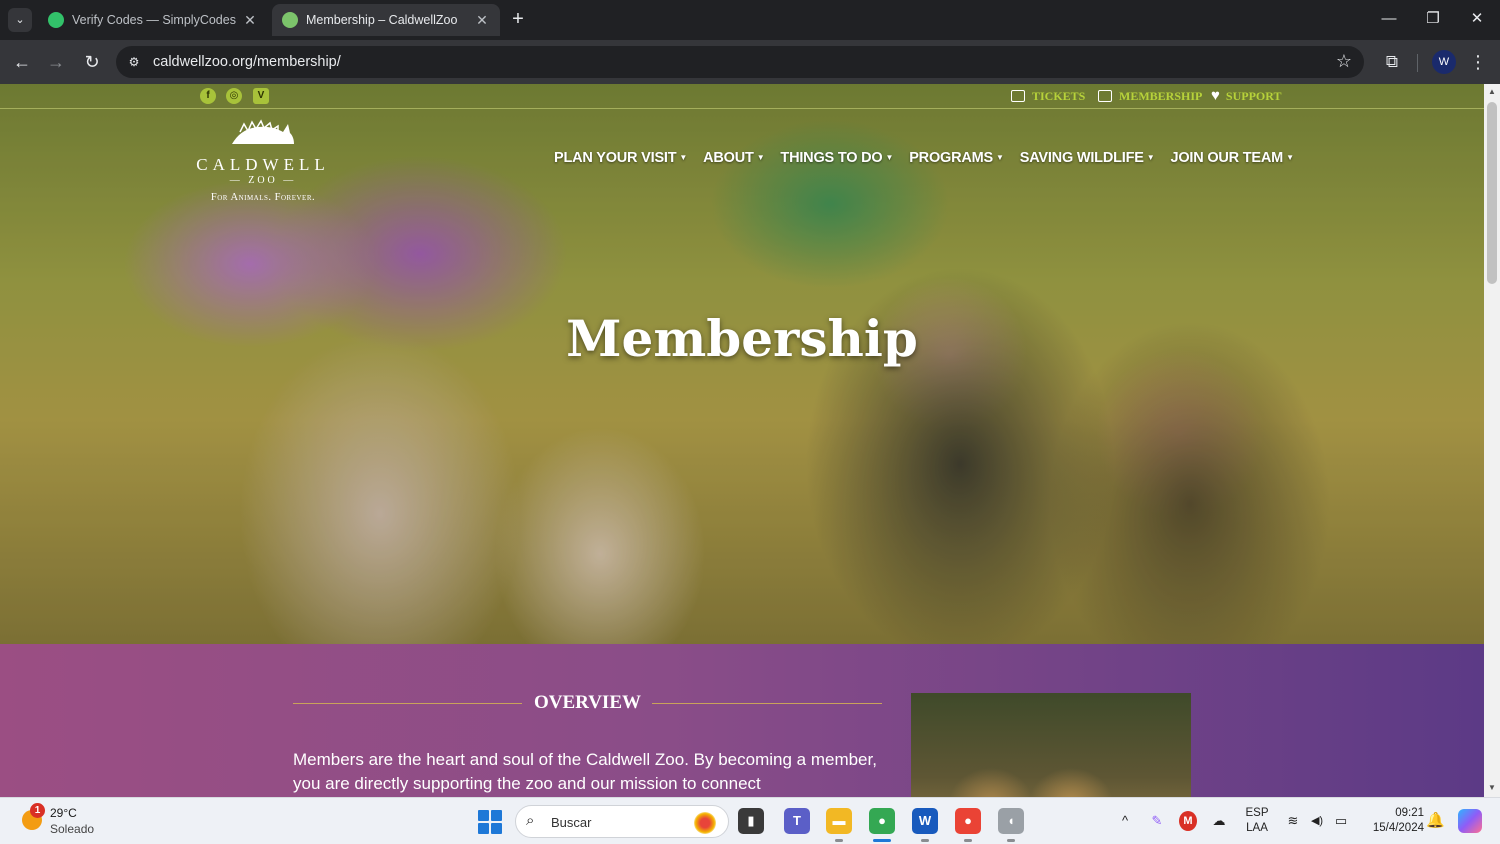 This screenshot has width=1500, height=844. Describe the element at coordinates (63, 813) in the screenshot. I see `weather-temperature: 29°C` at that location.